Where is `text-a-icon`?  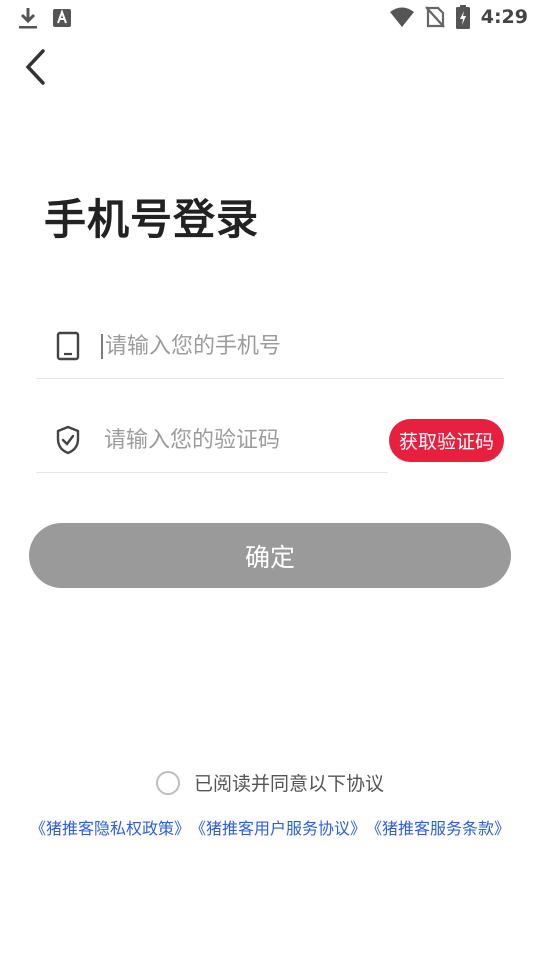
text-a-icon is located at coordinates (62, 18).